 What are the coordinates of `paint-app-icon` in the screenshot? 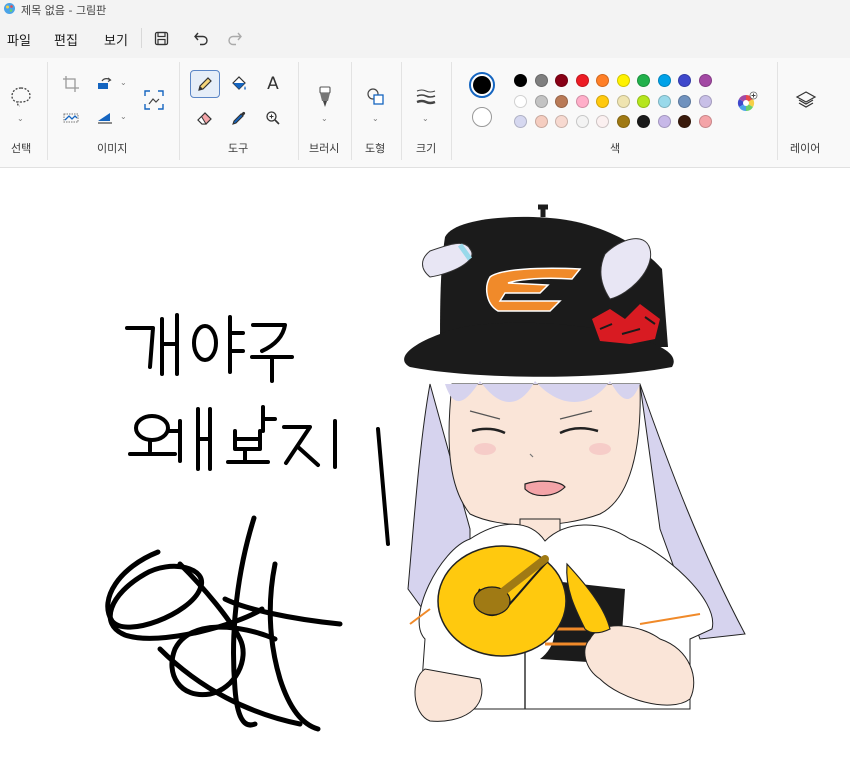 It's located at (9, 8).